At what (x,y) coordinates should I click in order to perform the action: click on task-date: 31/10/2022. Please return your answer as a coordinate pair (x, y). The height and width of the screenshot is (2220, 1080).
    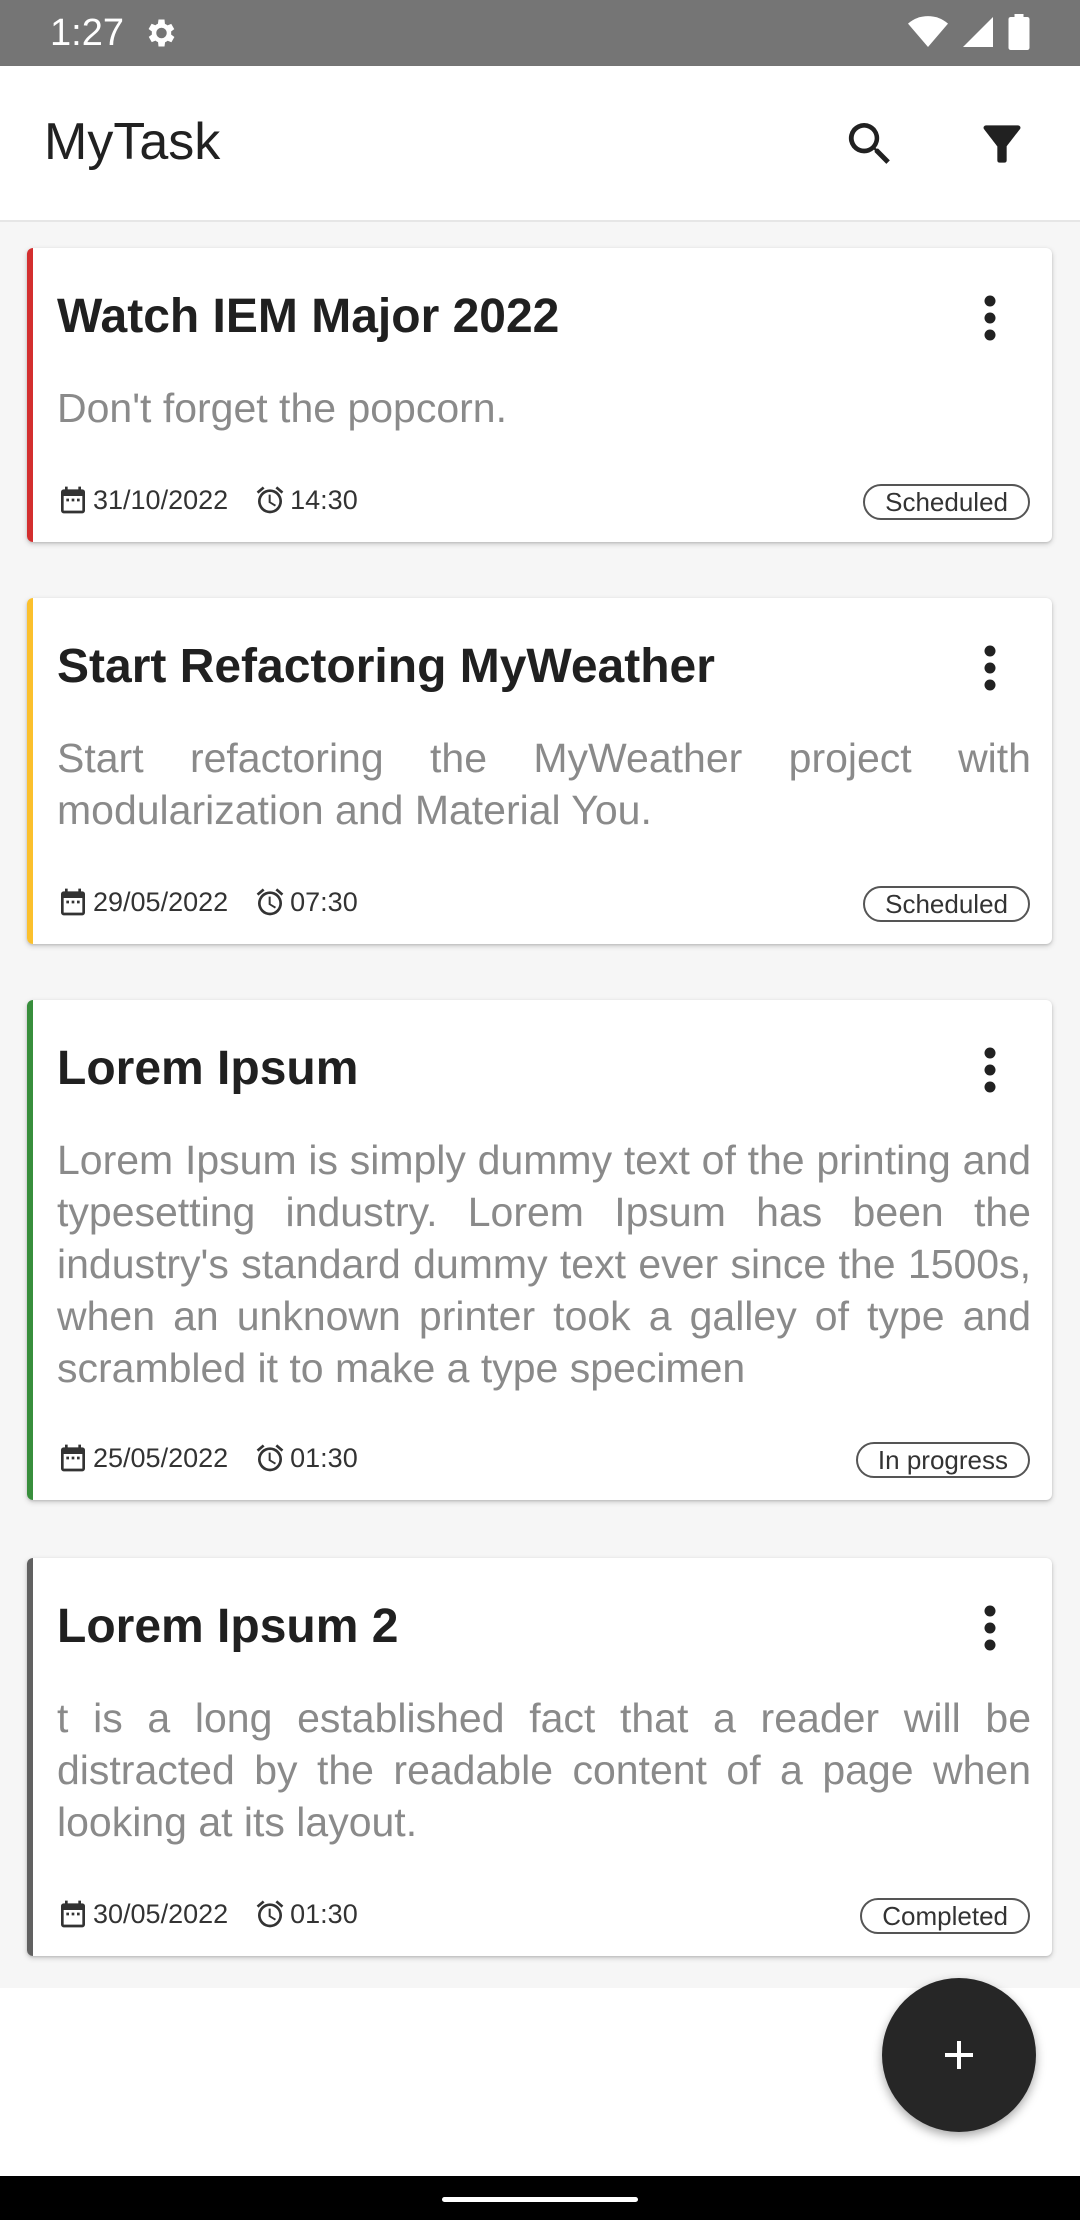
    Looking at the image, I should click on (161, 499).